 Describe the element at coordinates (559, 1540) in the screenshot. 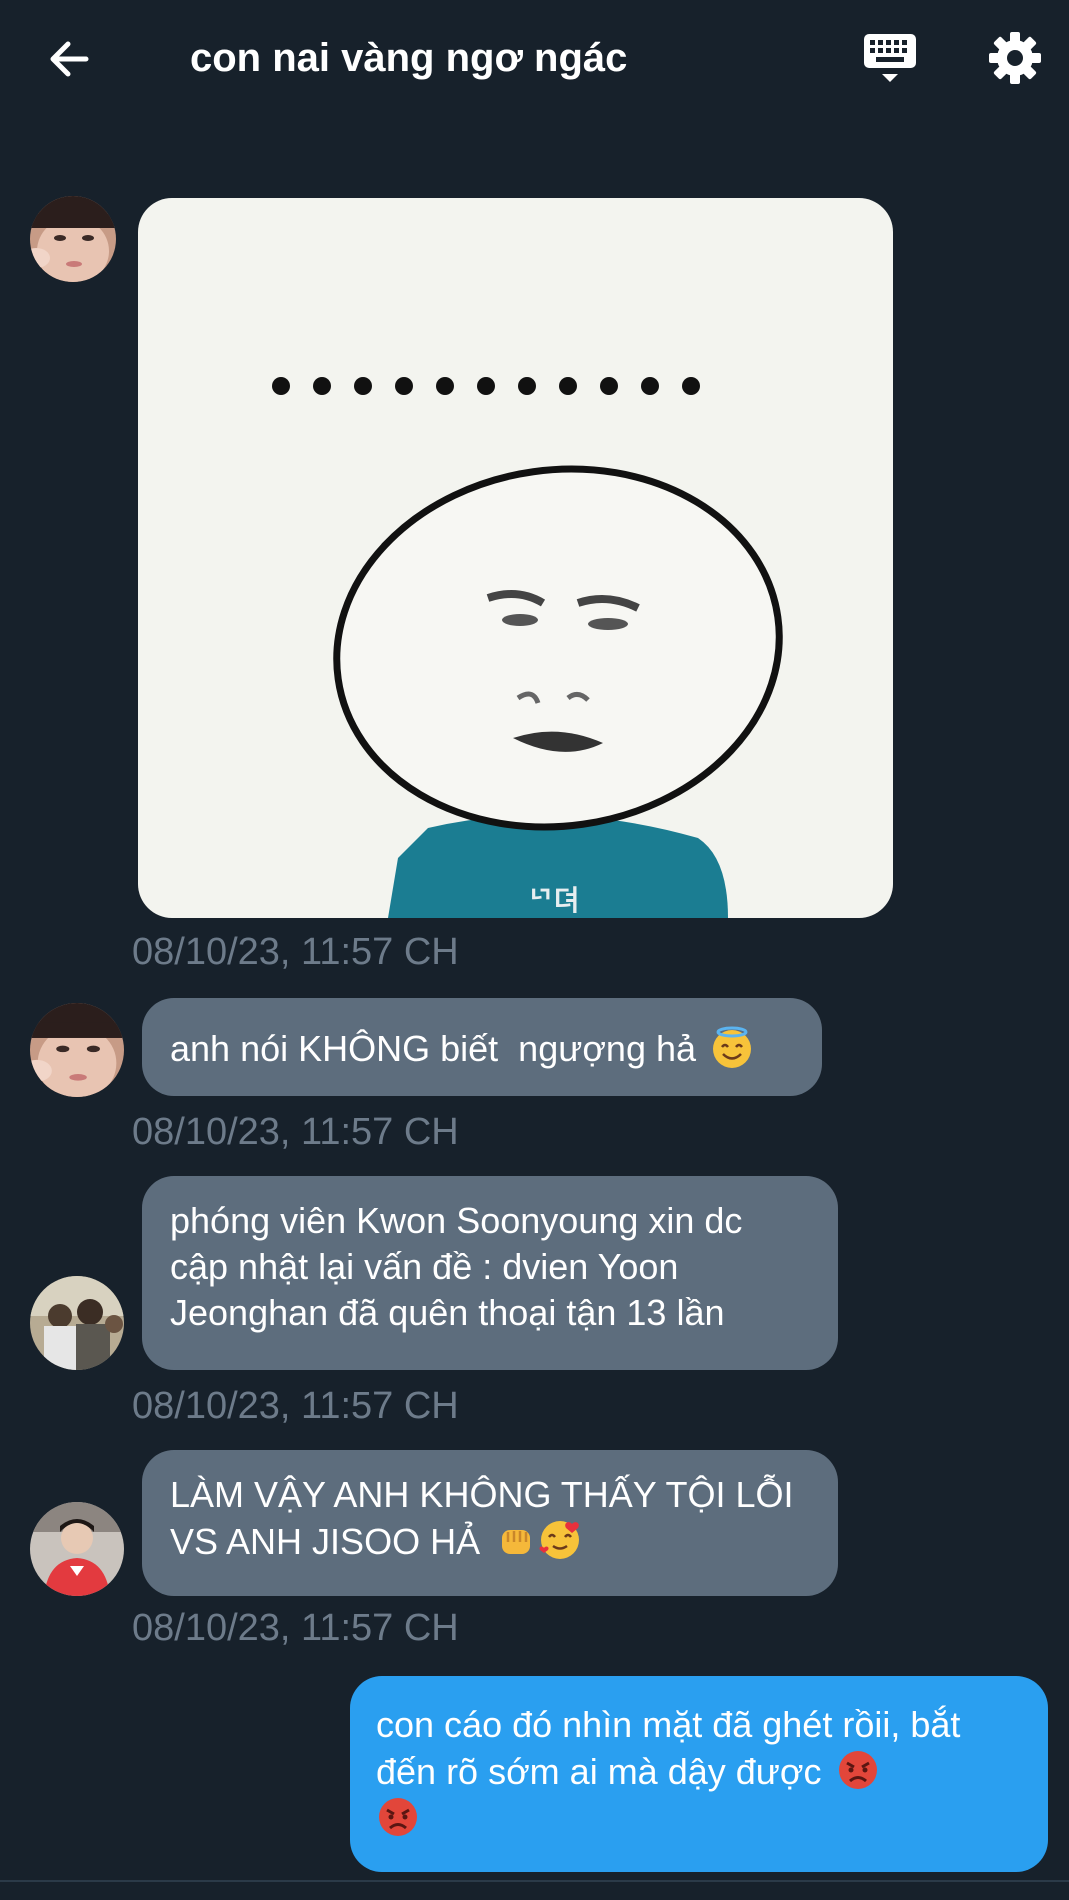

I see `heart-face-emoji` at that location.